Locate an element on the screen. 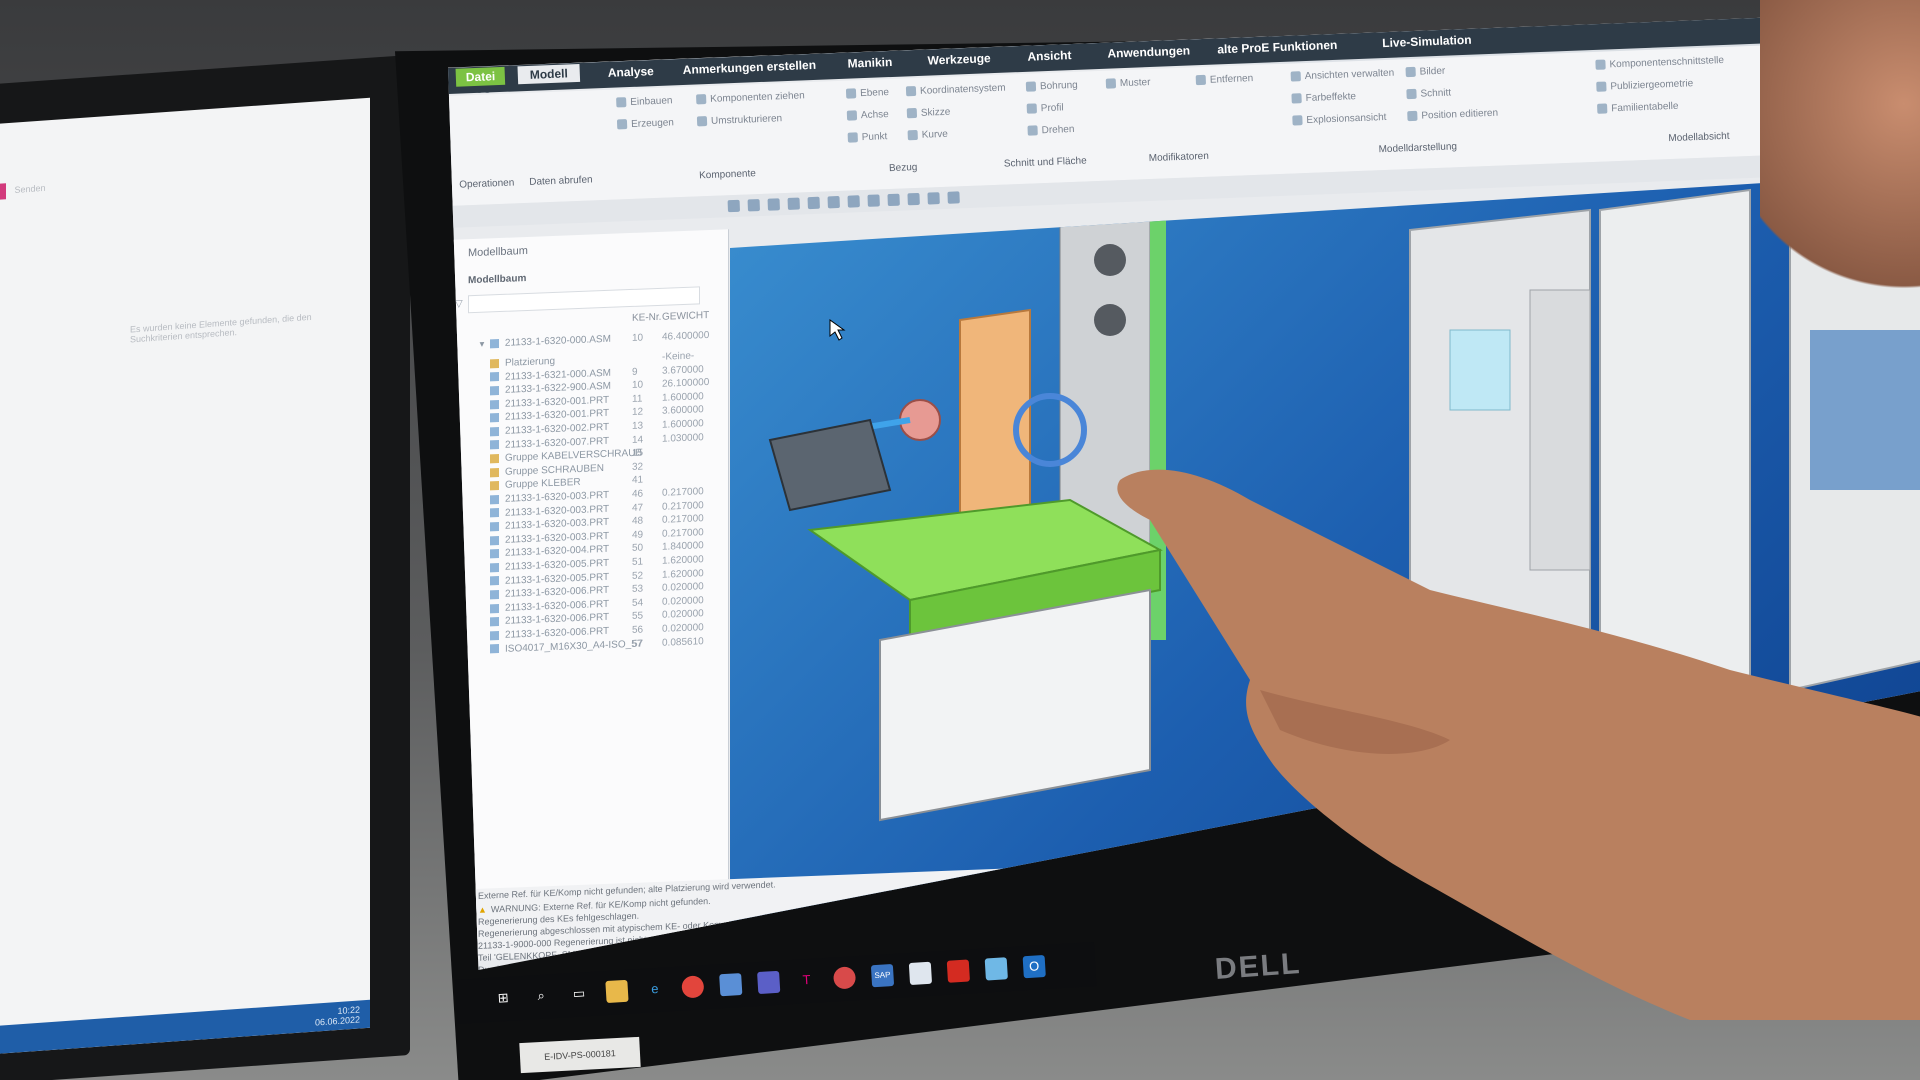 The image size is (1920, 1080). komponentenschnittstelle-button: Komponentenschnittstelle is located at coordinates (1659, 63).